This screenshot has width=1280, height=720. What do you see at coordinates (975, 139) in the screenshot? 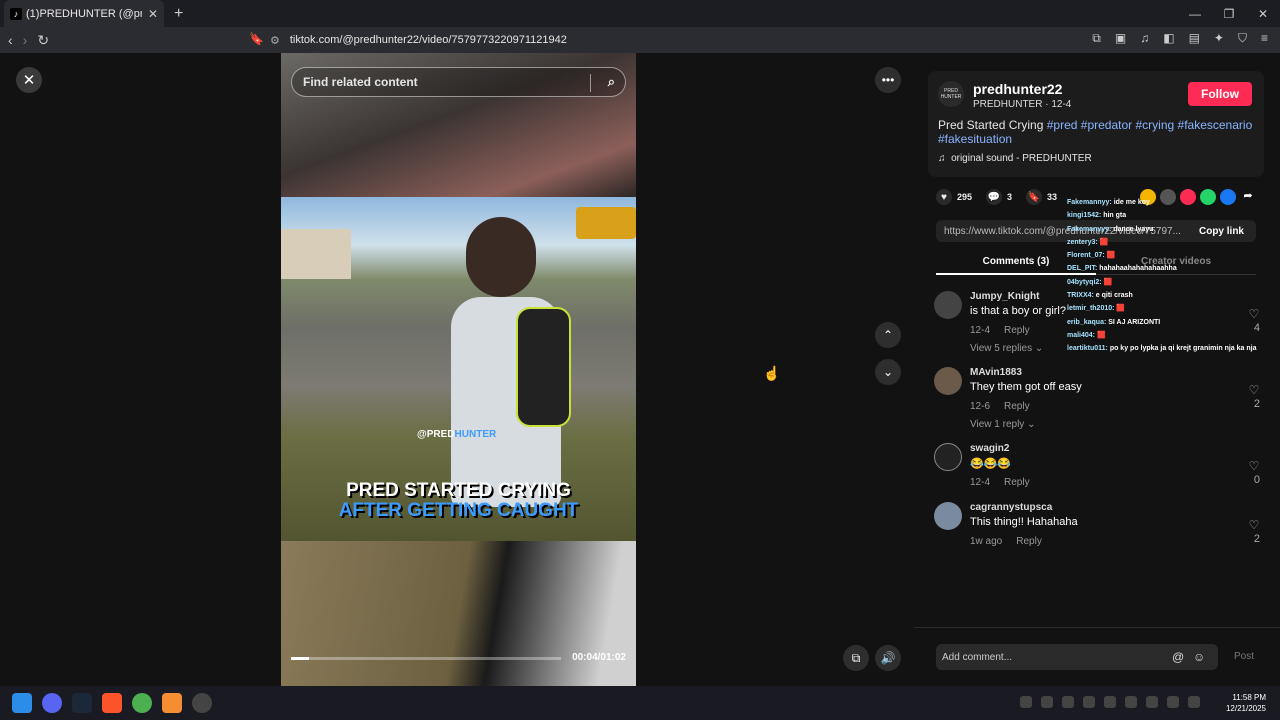
I see `hashtag-link: #fakesituation` at bounding box center [975, 139].